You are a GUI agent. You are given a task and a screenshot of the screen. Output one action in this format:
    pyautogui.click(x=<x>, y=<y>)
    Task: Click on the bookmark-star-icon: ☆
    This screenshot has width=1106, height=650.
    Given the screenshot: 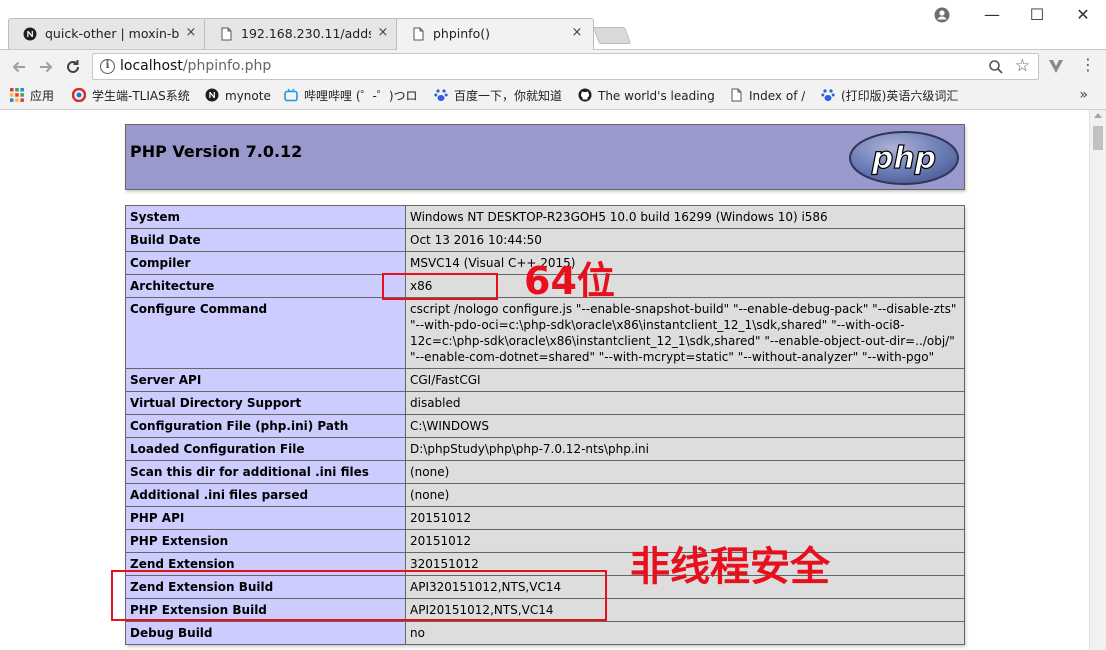 What is the action you would take?
    pyautogui.click(x=1022, y=66)
    